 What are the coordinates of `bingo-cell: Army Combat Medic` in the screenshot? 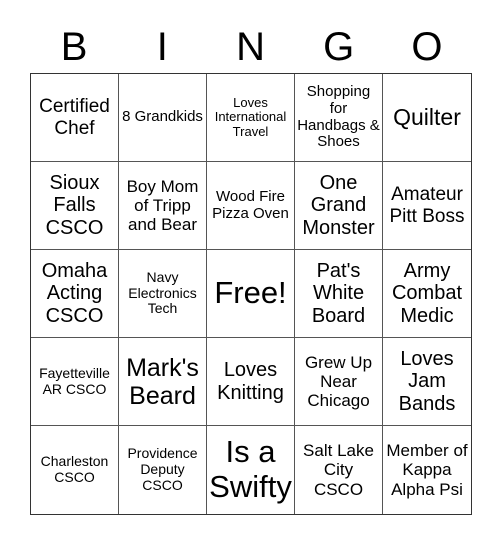 It's located at (427, 294).